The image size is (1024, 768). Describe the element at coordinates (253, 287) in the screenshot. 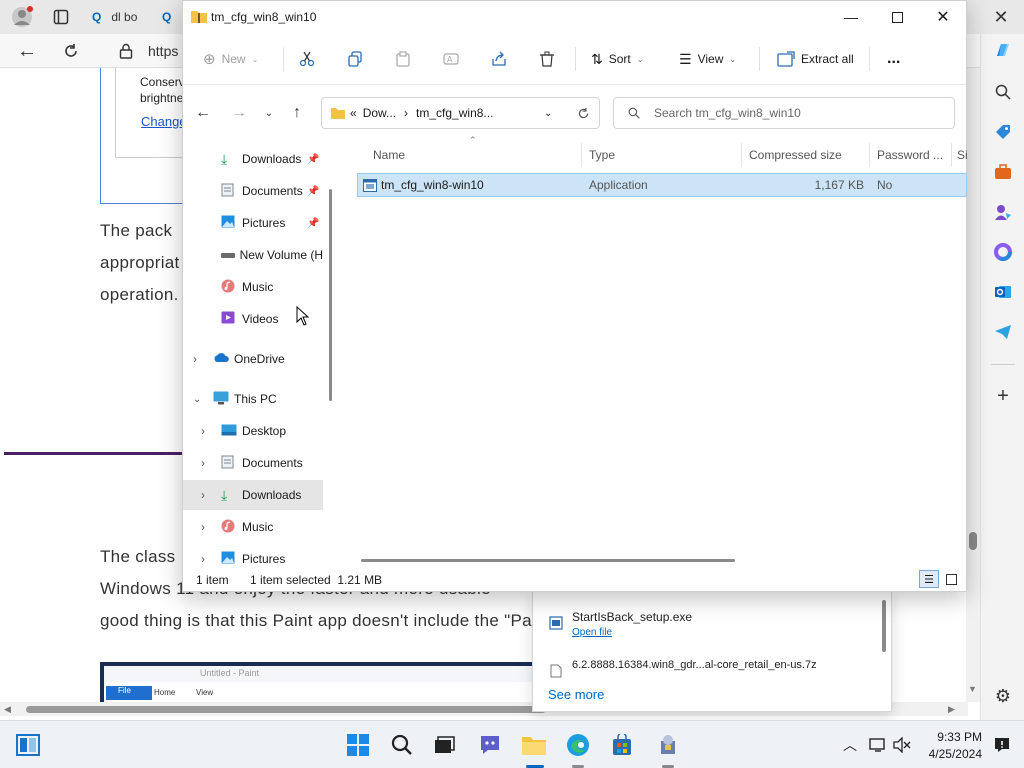

I see `nav-item-music: Music` at that location.